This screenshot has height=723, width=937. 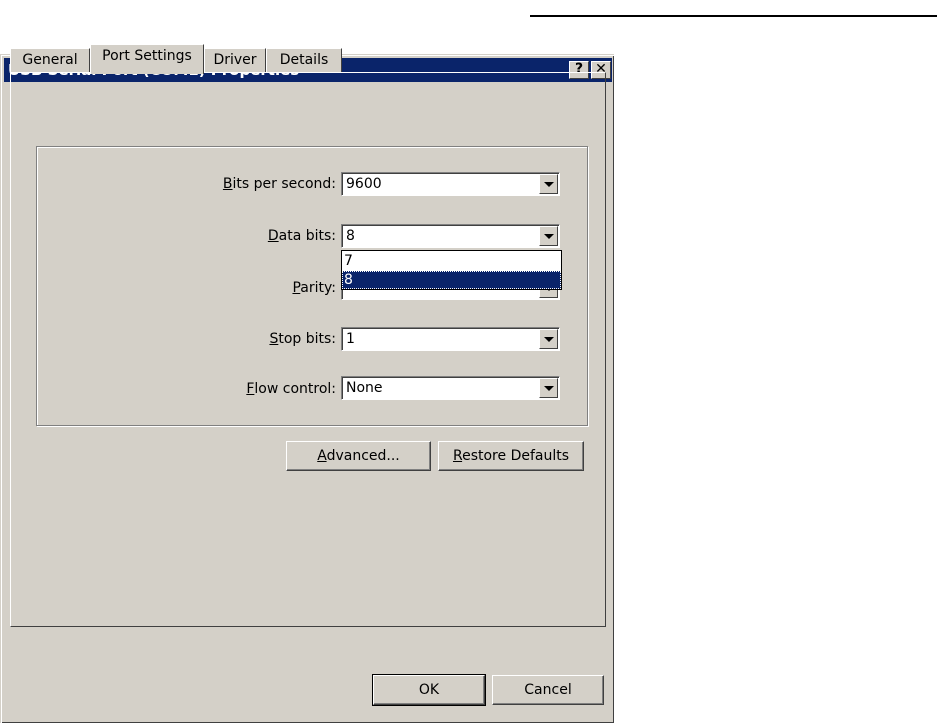 I want to click on data-bits-dropdown-list: 7 8, so click(x=451, y=270).